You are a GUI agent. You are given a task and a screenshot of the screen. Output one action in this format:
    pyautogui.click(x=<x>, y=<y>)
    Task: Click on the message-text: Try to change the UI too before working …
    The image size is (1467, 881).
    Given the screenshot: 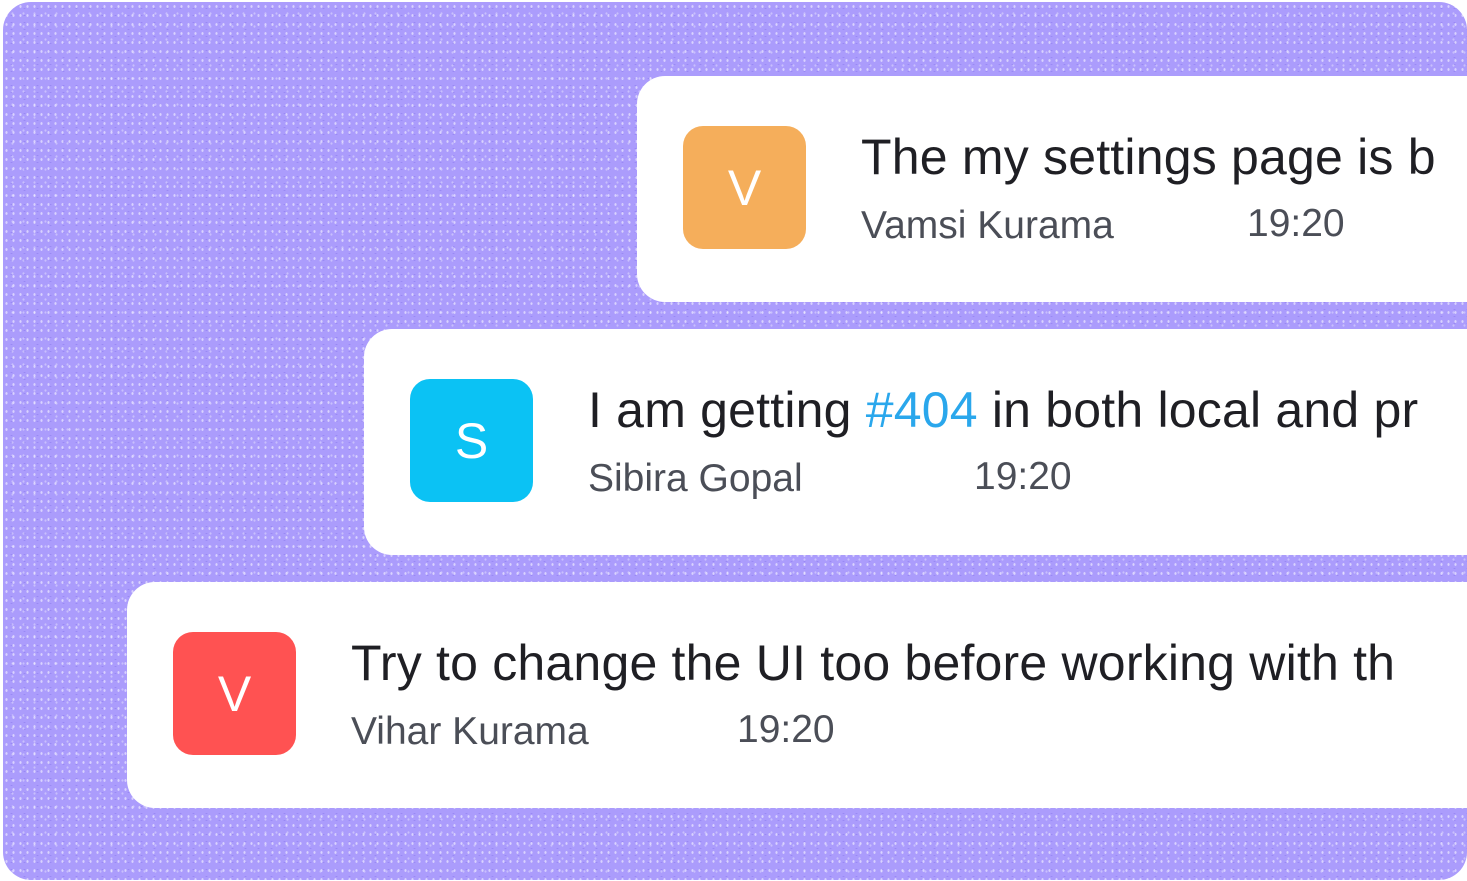 What is the action you would take?
    pyautogui.click(x=873, y=663)
    